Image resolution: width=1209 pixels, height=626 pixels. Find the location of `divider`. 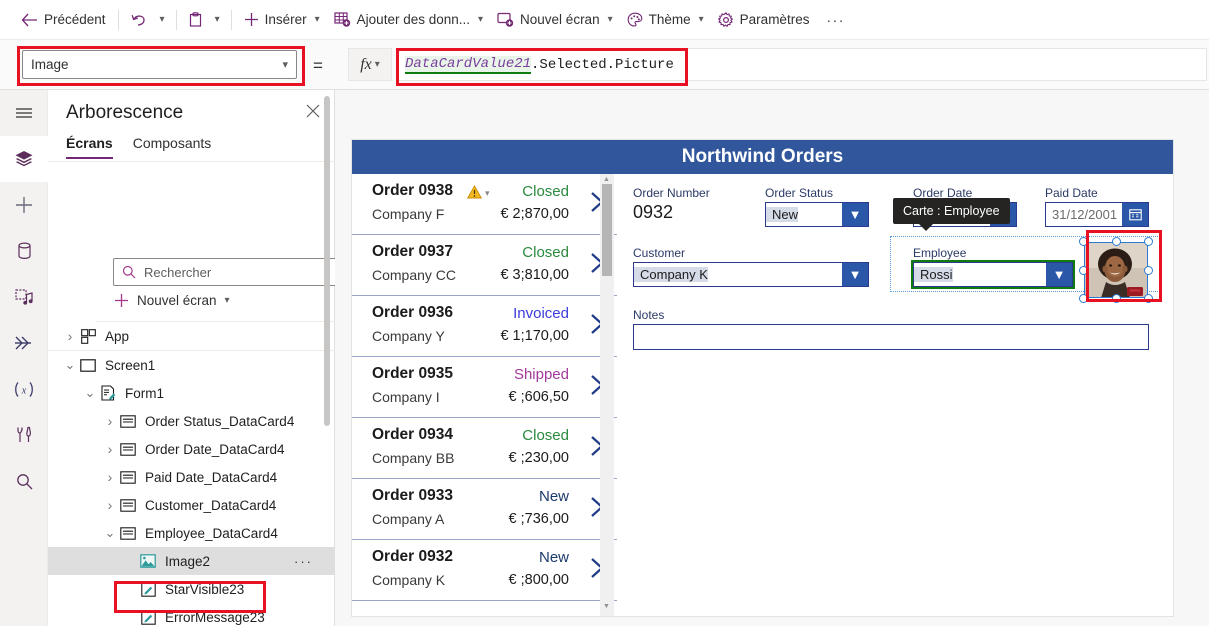

divider is located at coordinates (231, 19).